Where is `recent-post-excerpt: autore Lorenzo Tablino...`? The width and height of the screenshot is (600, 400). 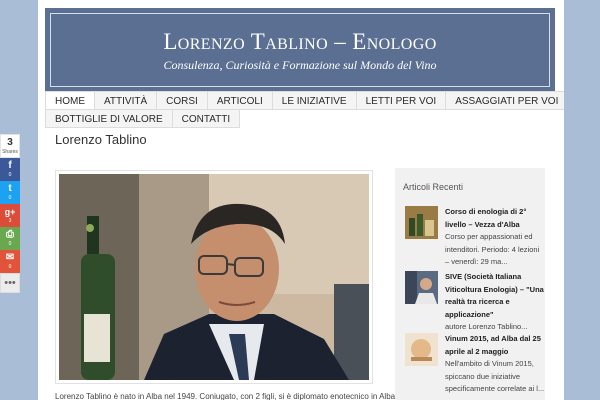 recent-post-excerpt: autore Lorenzo Tablino... is located at coordinates (486, 326).